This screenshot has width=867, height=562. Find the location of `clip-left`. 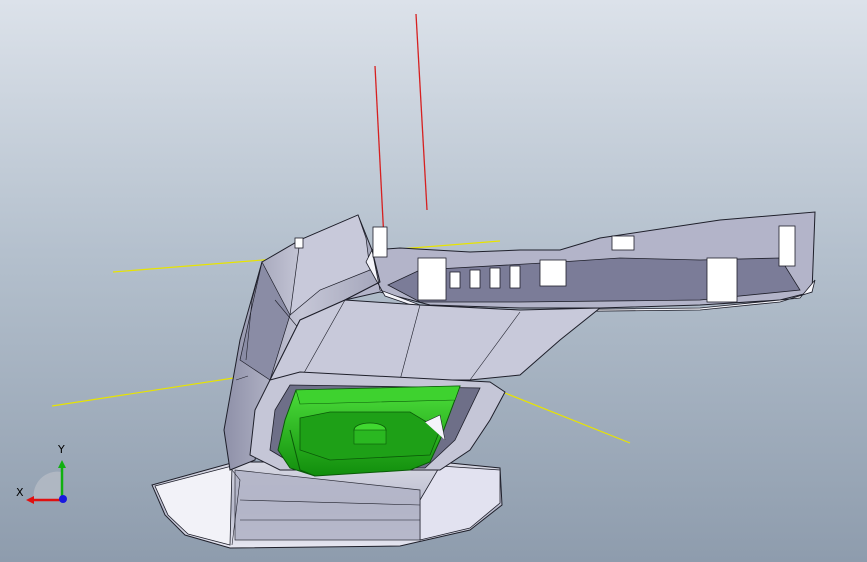

clip-left is located at coordinates (380, 242).